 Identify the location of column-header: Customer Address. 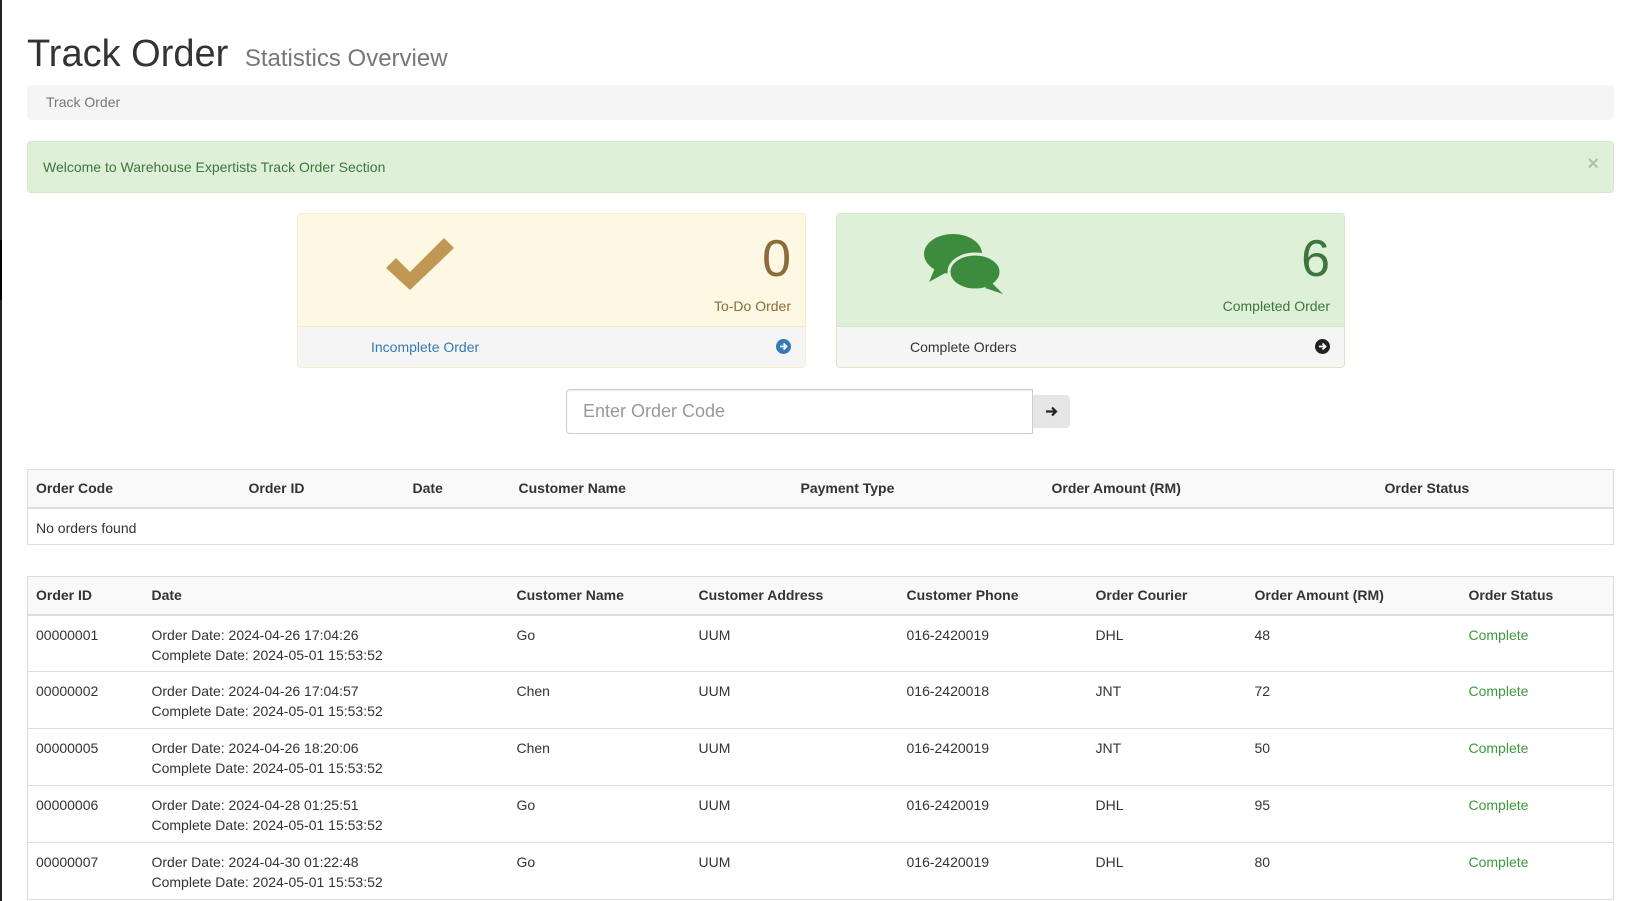
(794, 596).